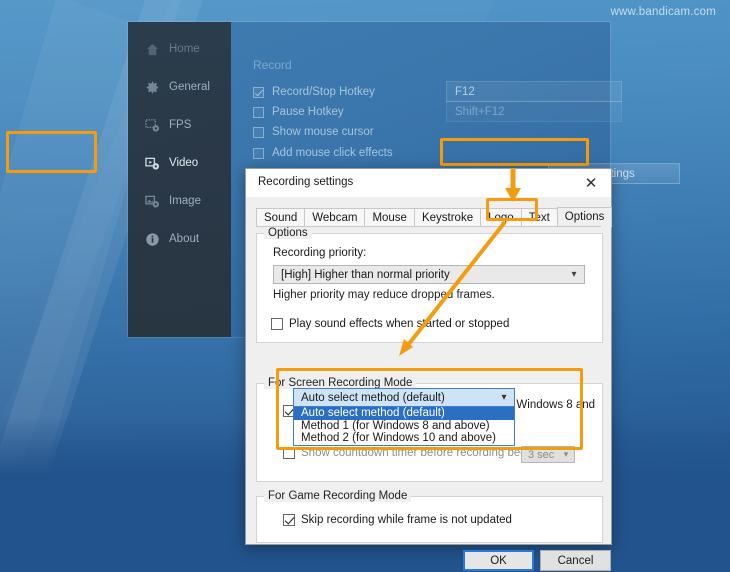 Image resolution: width=730 pixels, height=572 pixels. I want to click on video-icon, so click(152, 163).